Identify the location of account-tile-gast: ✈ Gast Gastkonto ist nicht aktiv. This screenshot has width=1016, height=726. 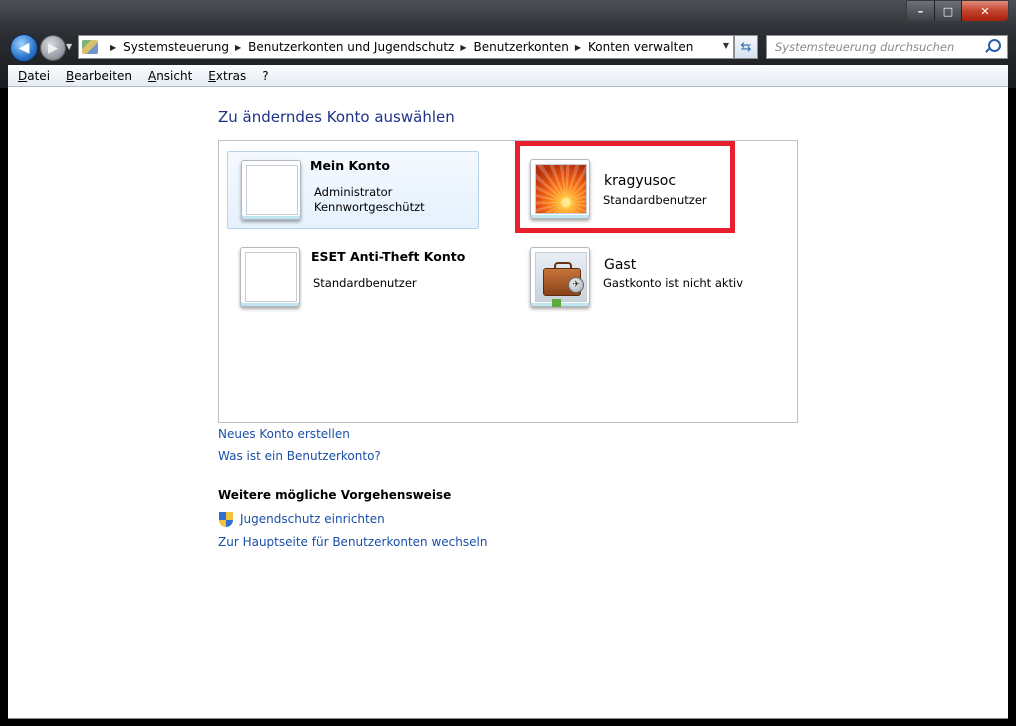
(642, 281).